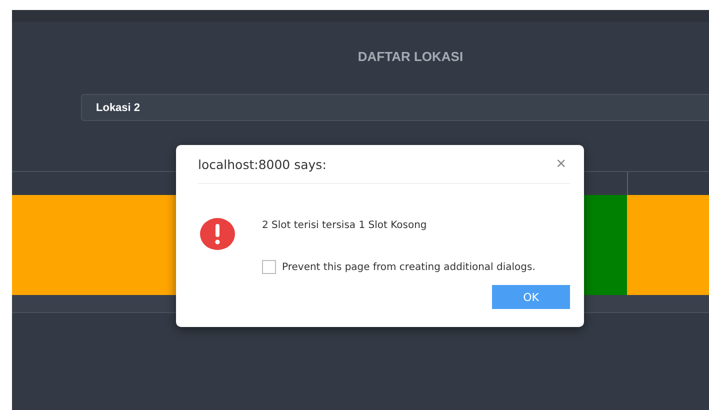 The width and height of the screenshot is (709, 410). I want to click on dialog-title: localhost:8000 says:, so click(262, 164).